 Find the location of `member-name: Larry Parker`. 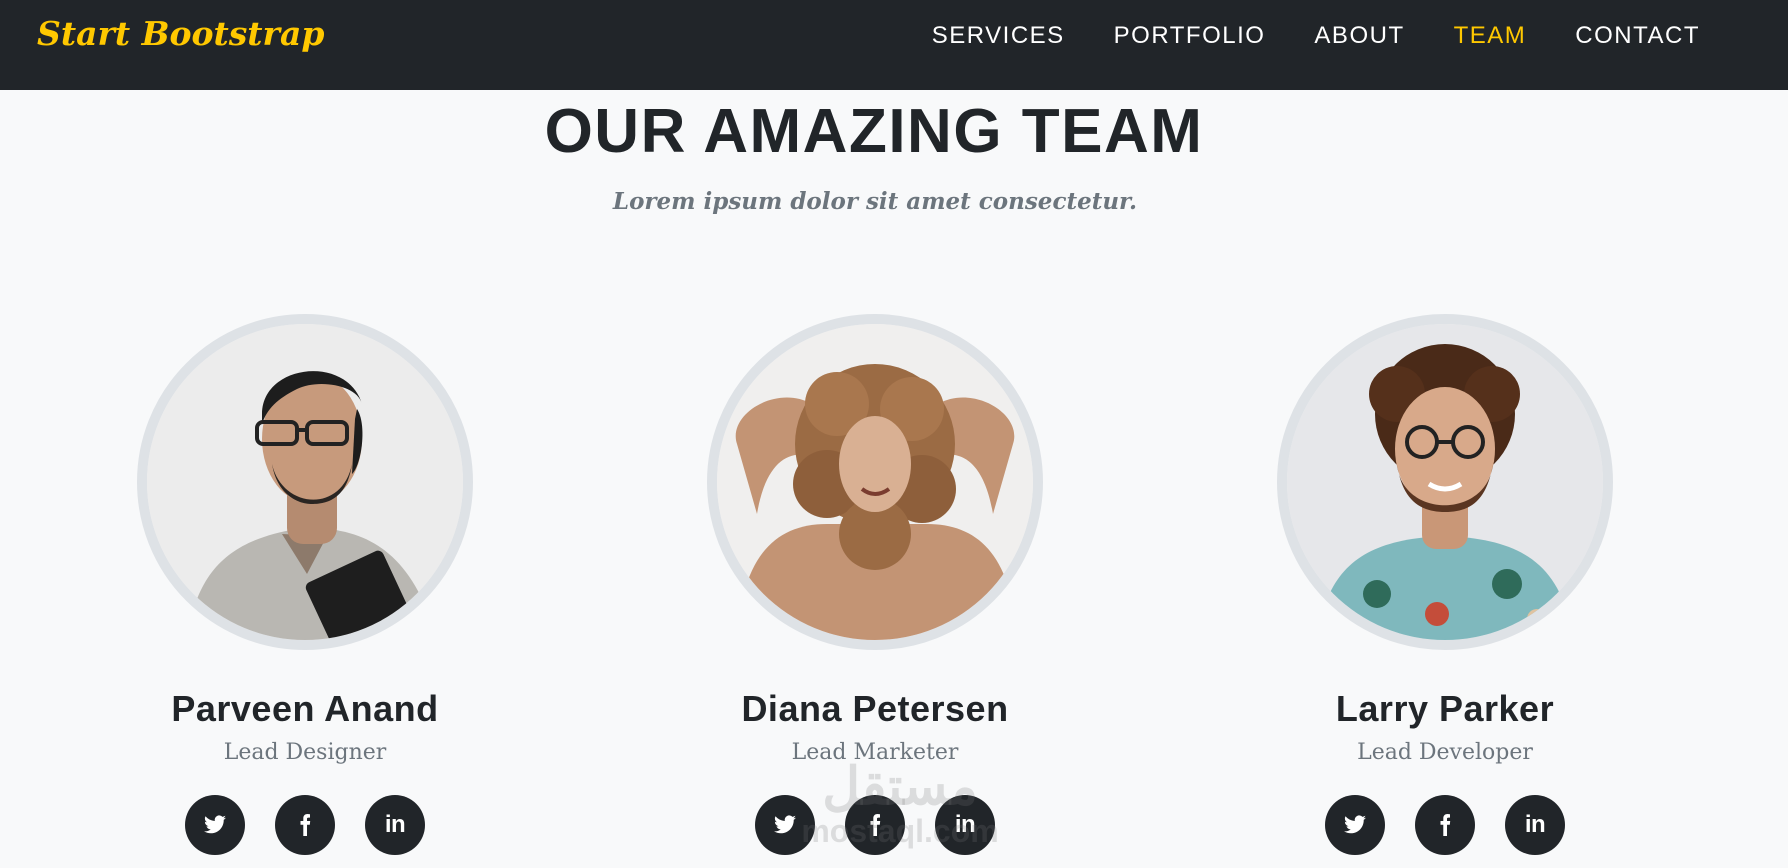

member-name: Larry Parker is located at coordinates (1445, 708).